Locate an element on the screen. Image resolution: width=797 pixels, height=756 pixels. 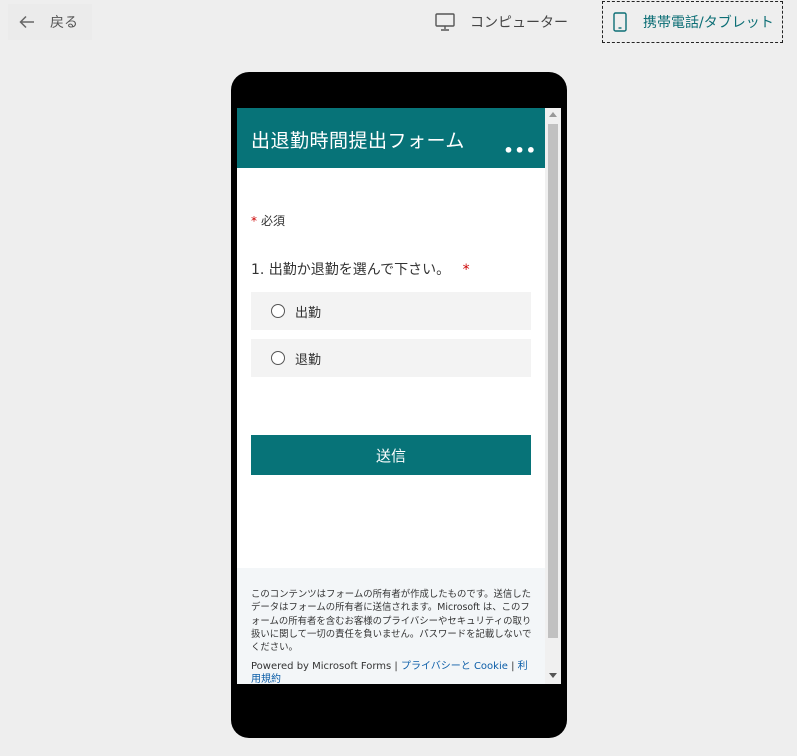
question-text: 1. 出勤か退勤を選んで下さい。 is located at coordinates (351, 270).